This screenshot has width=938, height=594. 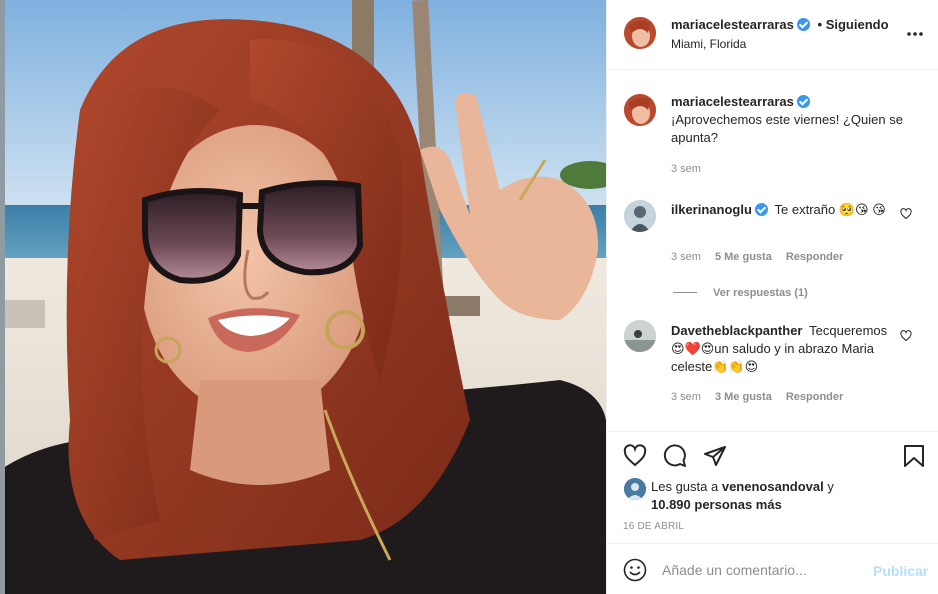 What do you see at coordinates (715, 456) in the screenshot?
I see `share-icon` at bounding box center [715, 456].